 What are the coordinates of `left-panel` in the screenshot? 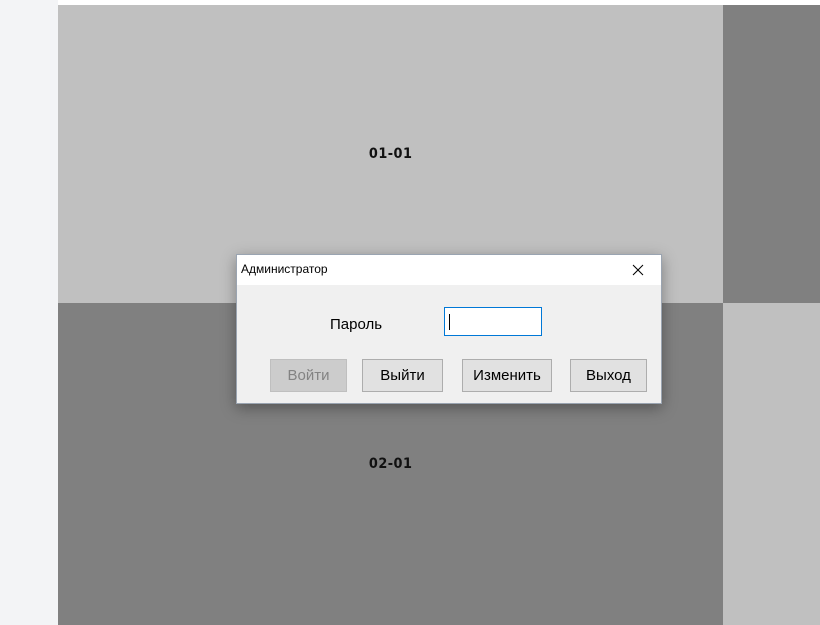 It's located at (29, 312).